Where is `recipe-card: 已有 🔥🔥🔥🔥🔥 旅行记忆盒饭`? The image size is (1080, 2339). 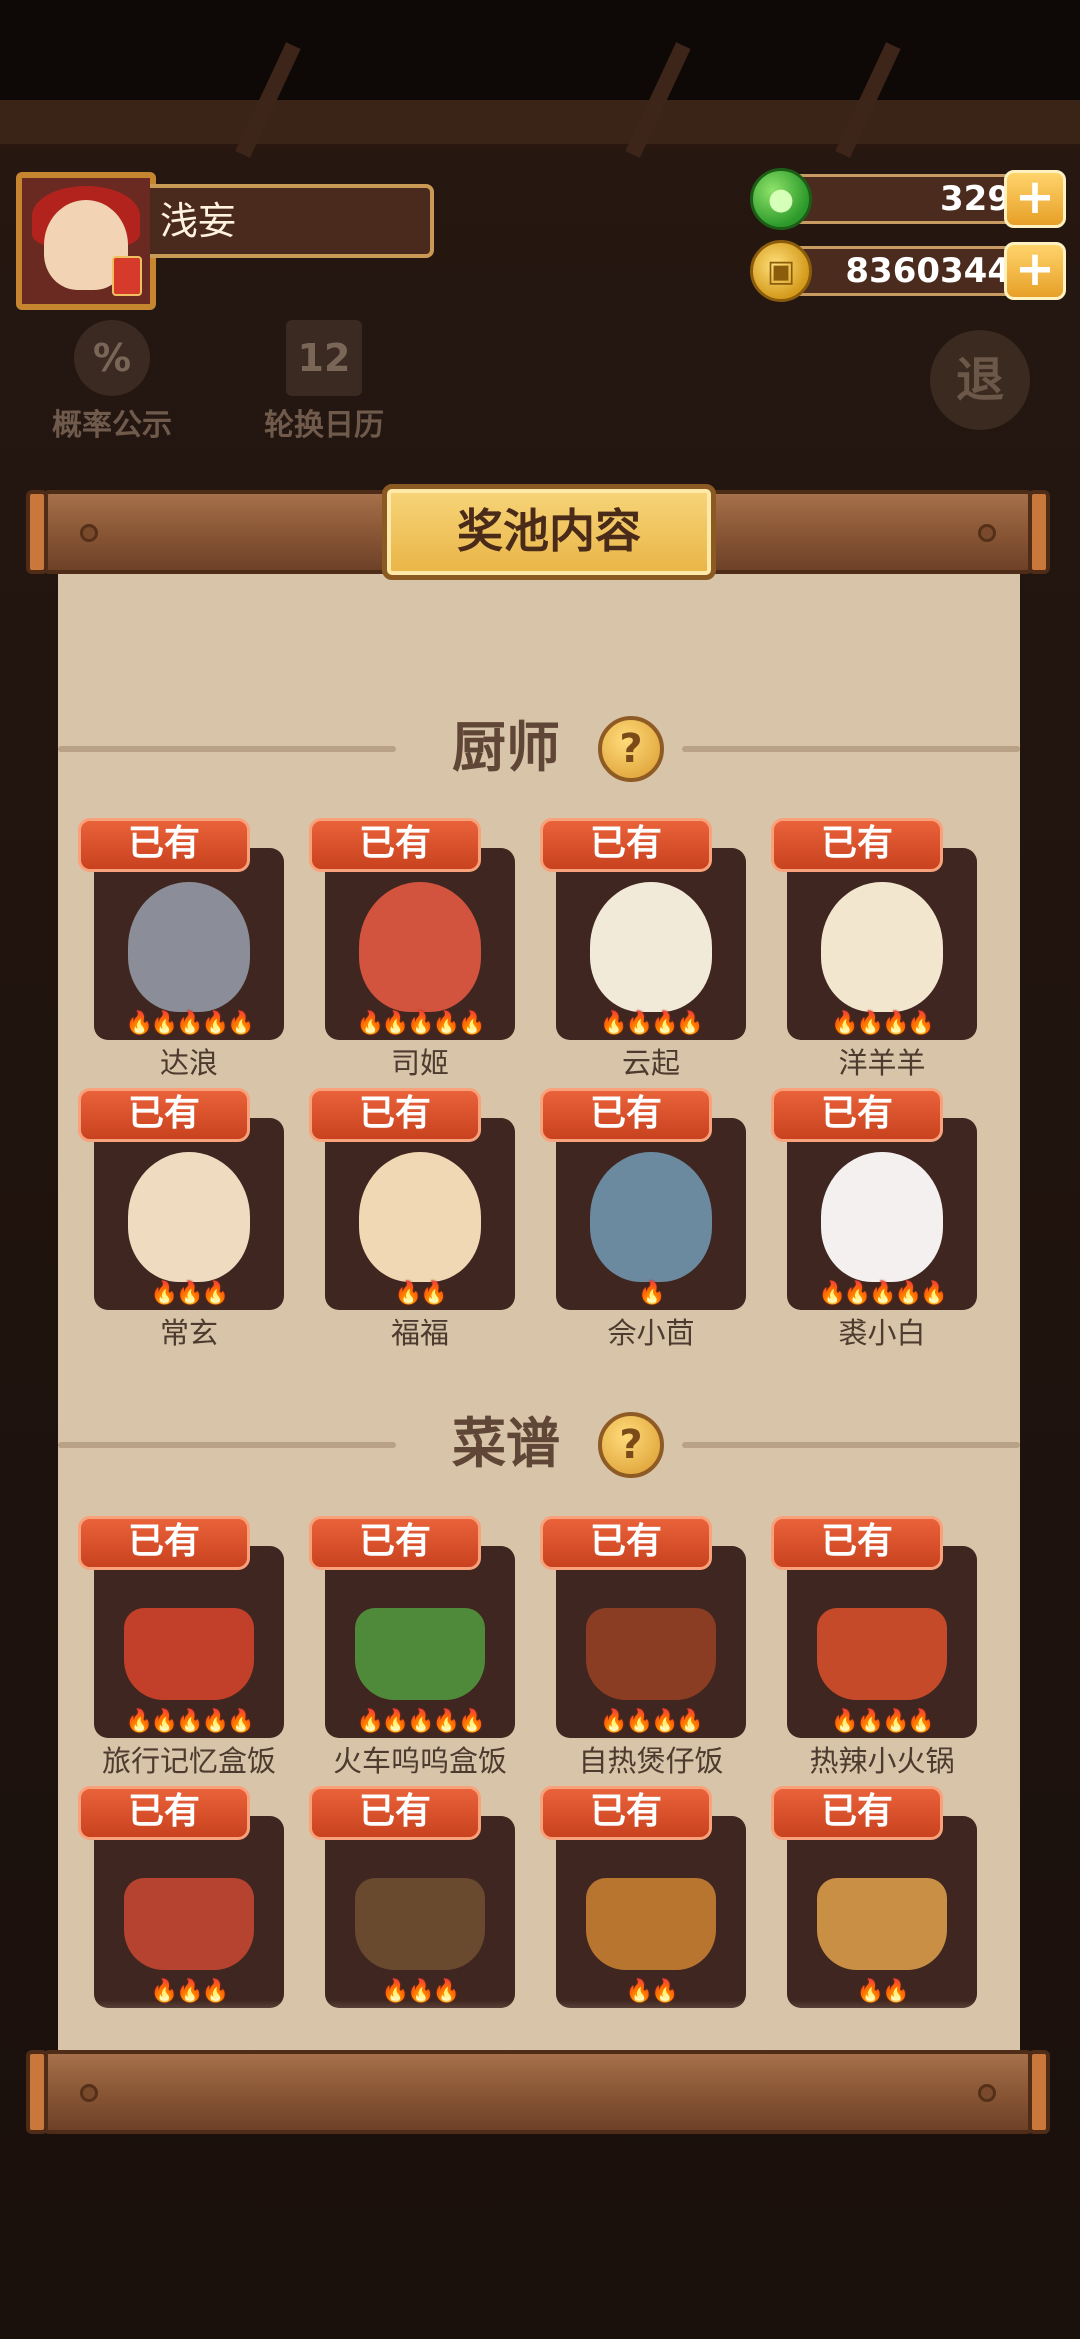
recipe-card: 已有 🔥🔥🔥🔥🔥 旅行记忆盒饭 is located at coordinates (193, 1647).